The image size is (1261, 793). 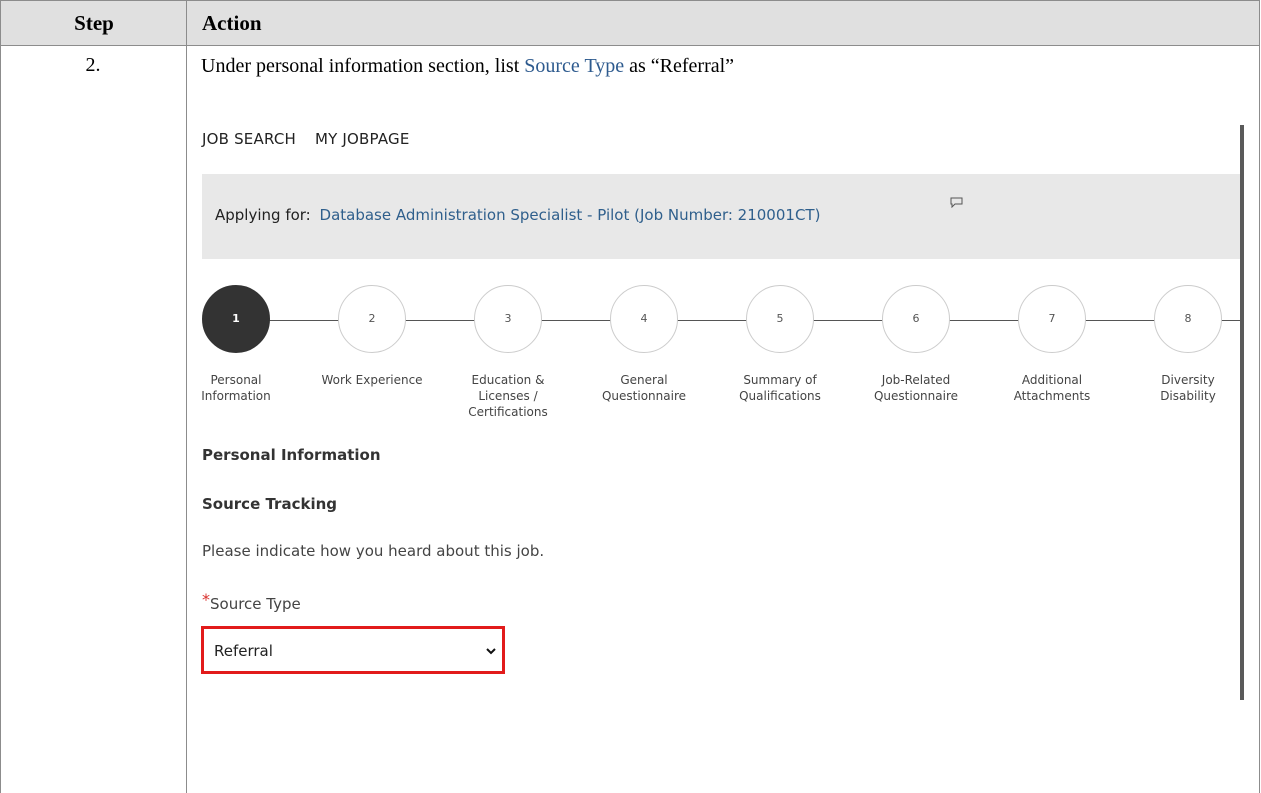 I want to click on step-label-2: Work Experience, so click(x=372, y=380).